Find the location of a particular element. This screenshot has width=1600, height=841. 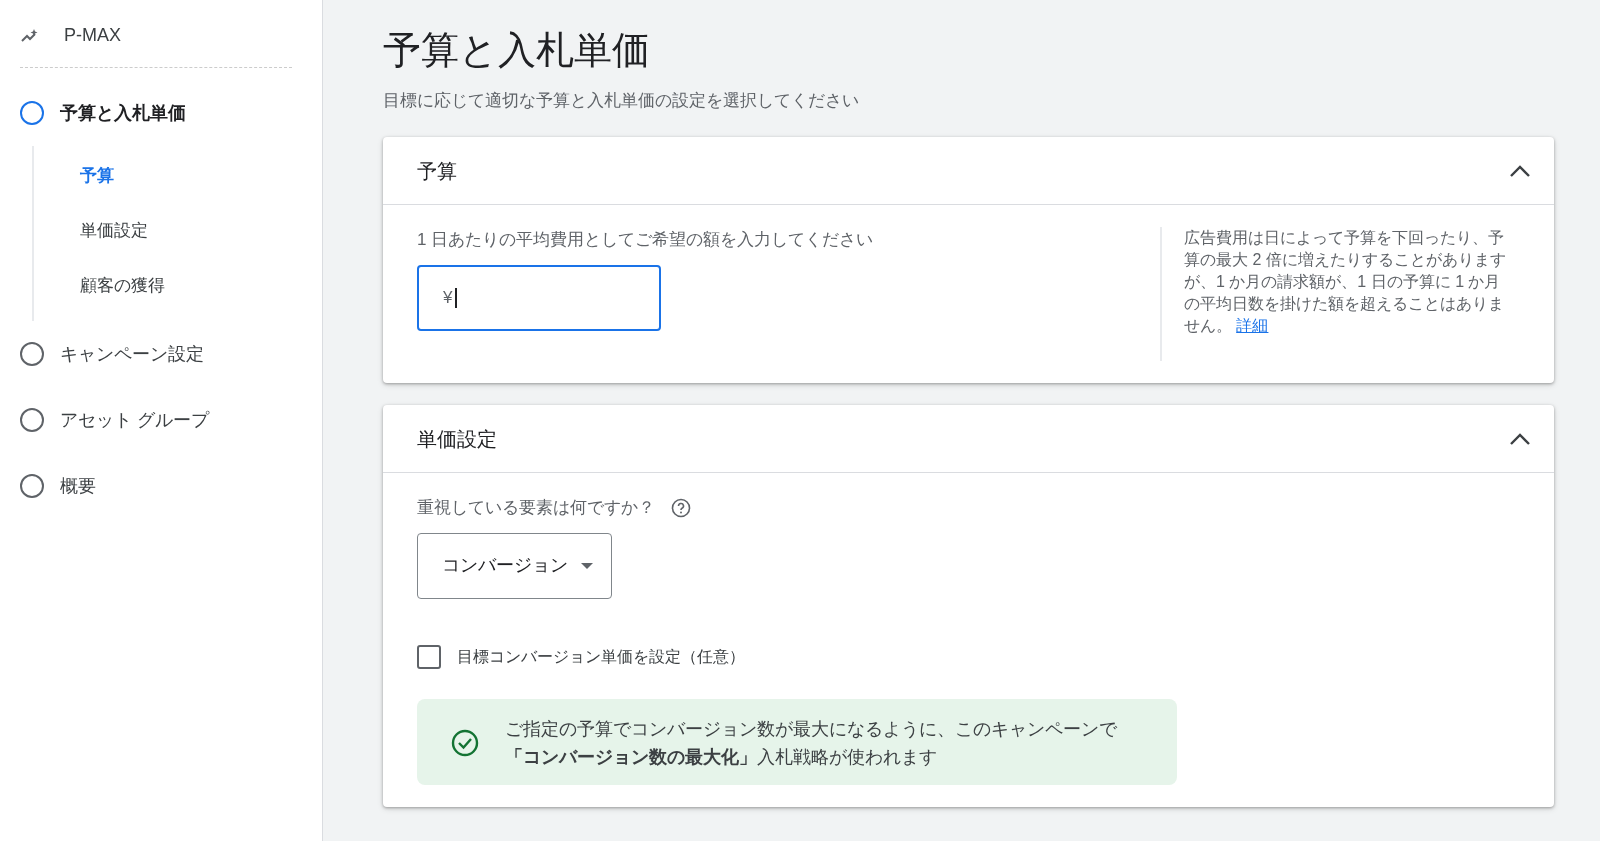

step-item: アセット グループ is located at coordinates (156, 420).